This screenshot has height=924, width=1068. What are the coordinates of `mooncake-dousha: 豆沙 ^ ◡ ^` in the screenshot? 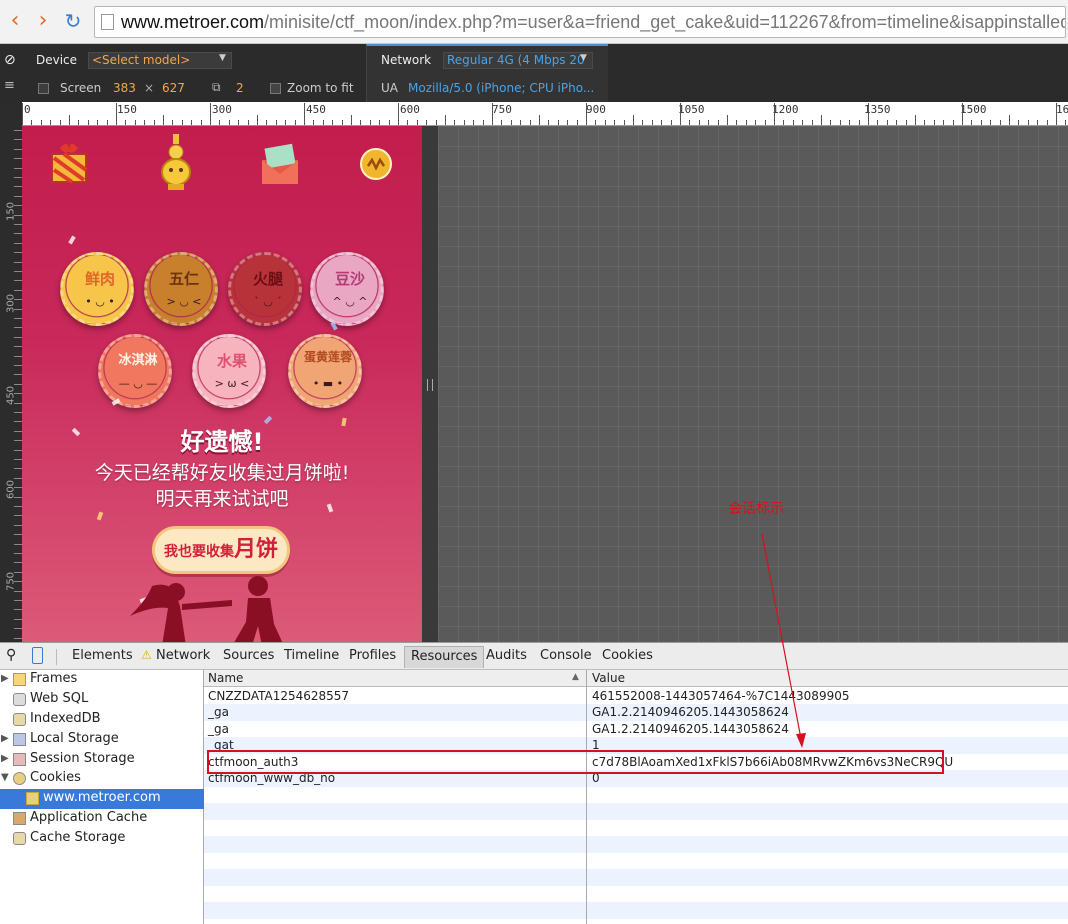 It's located at (347, 289).